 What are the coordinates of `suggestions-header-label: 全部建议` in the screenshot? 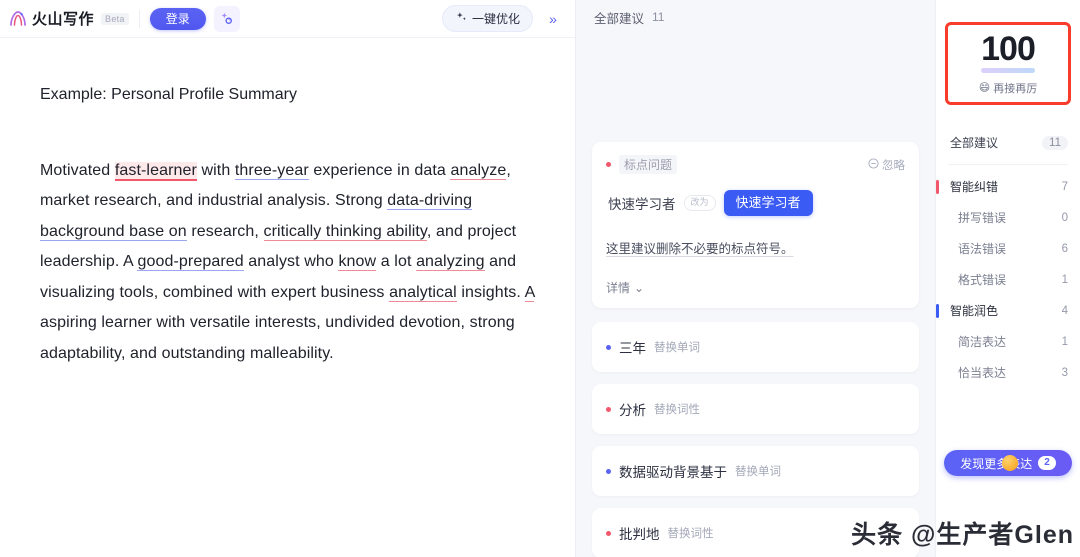 It's located at (619, 18).